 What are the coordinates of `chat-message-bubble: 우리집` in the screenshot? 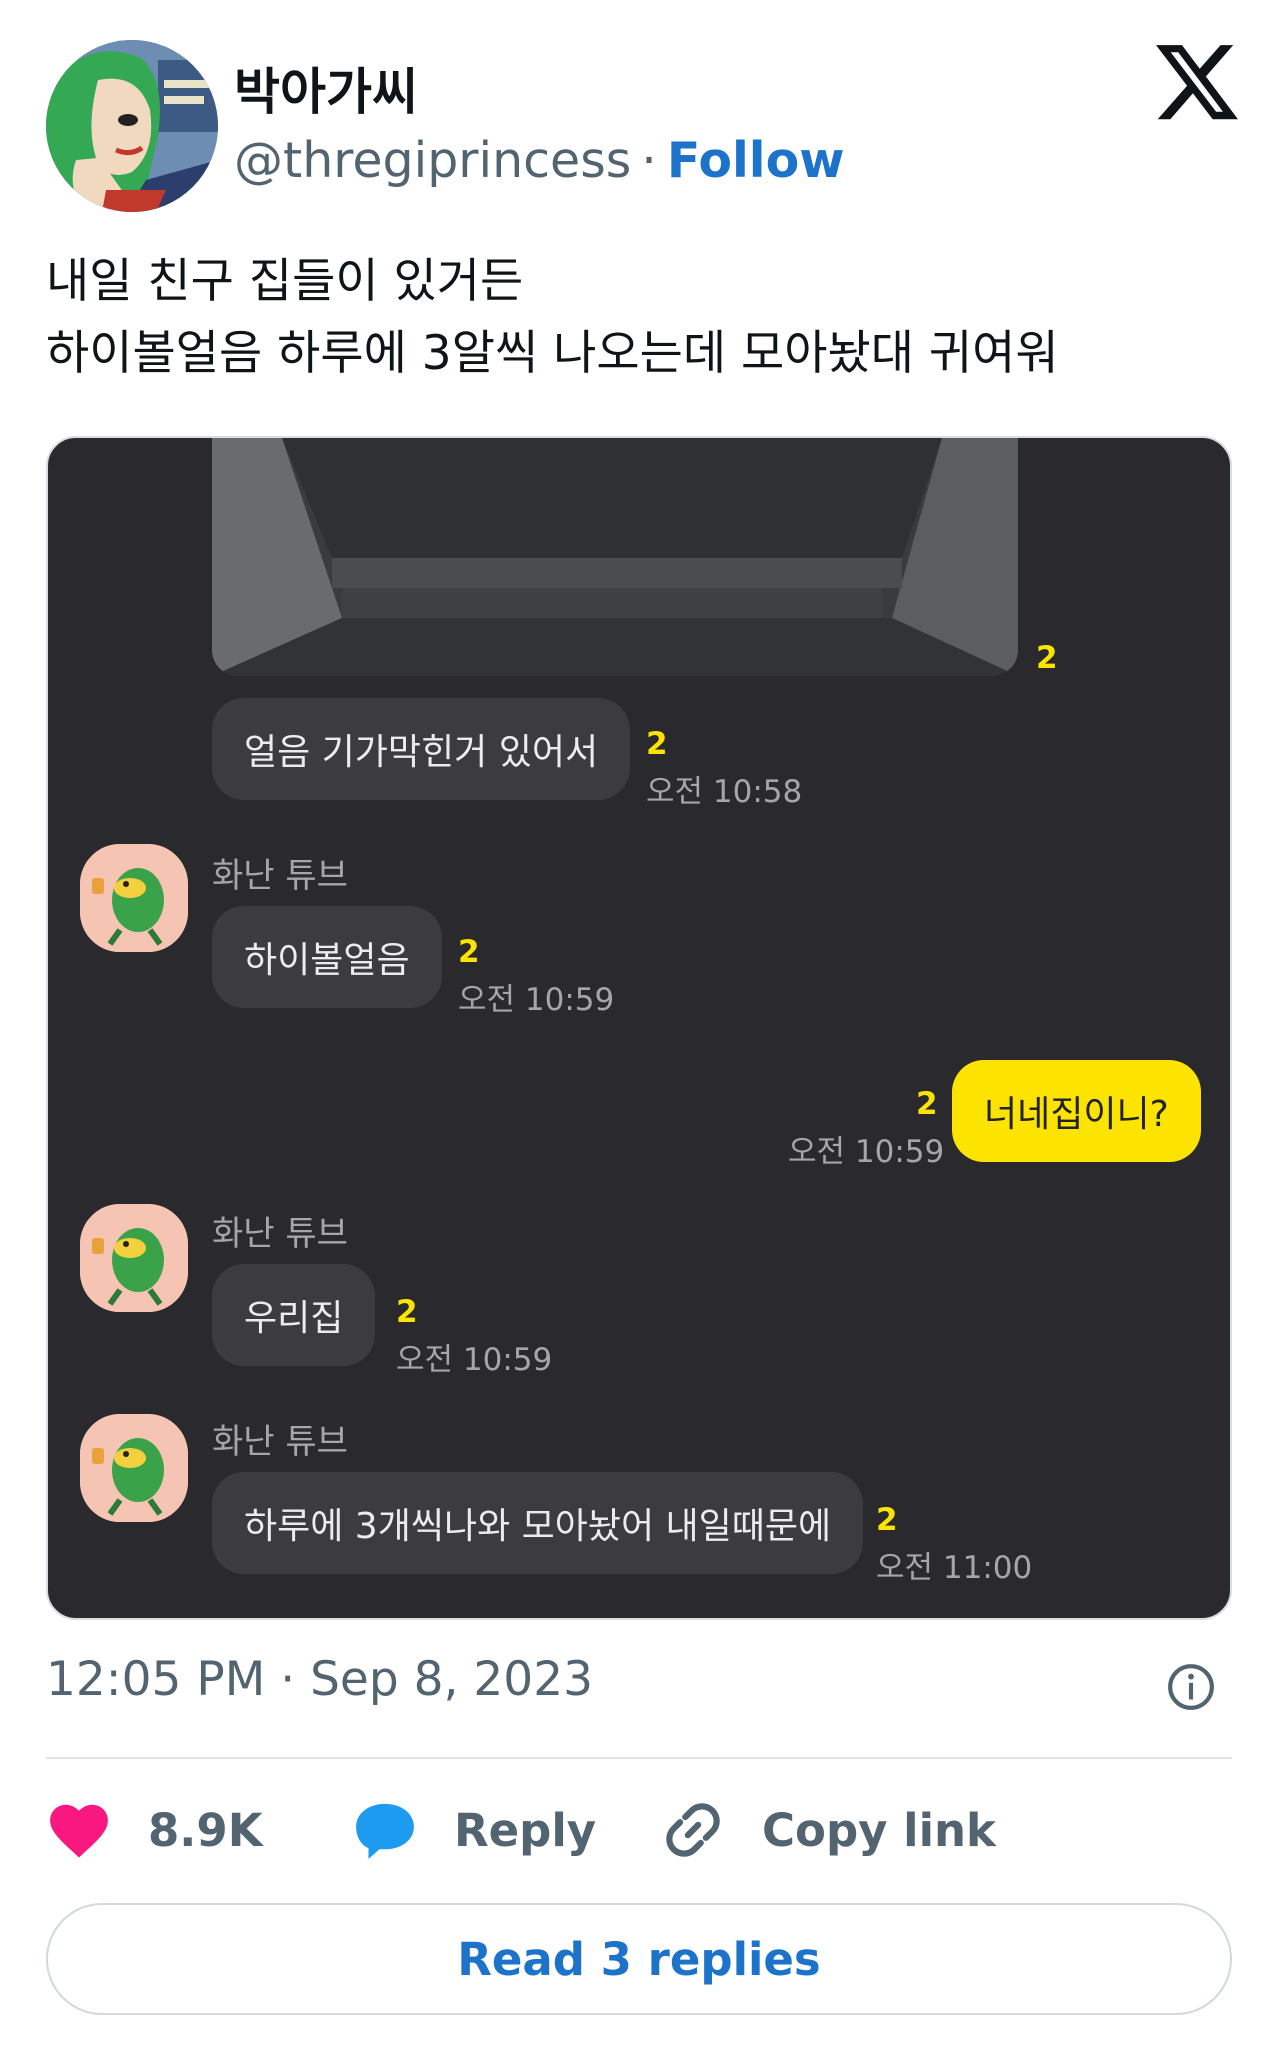 It's located at (294, 1315).